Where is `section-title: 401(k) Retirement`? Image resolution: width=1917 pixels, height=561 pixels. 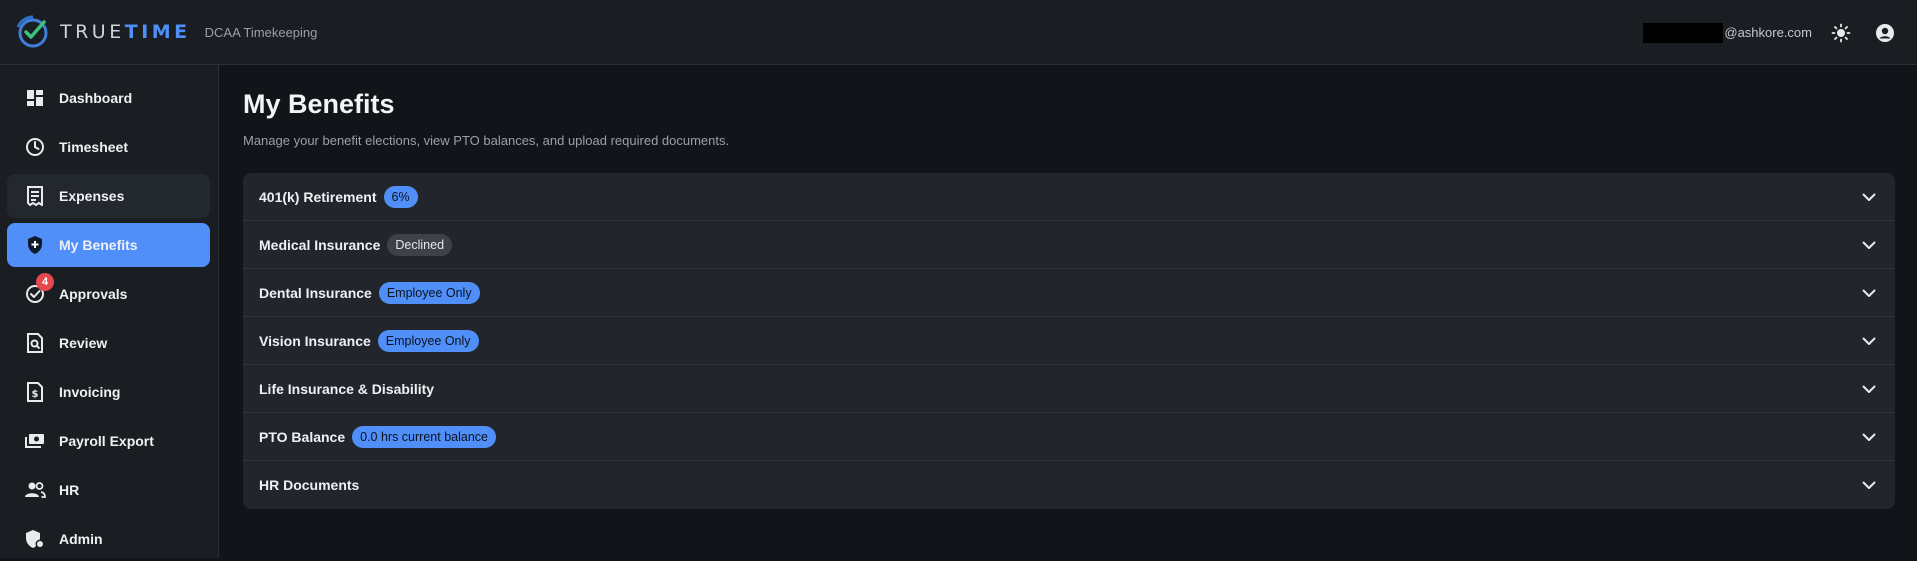
section-title: 401(k) Retirement is located at coordinates (318, 196).